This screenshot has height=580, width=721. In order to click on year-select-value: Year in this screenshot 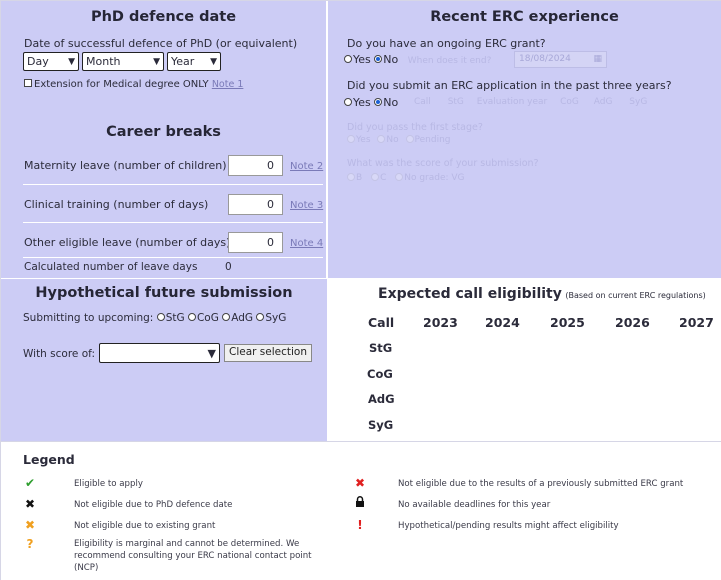, I will do `click(183, 61)`.